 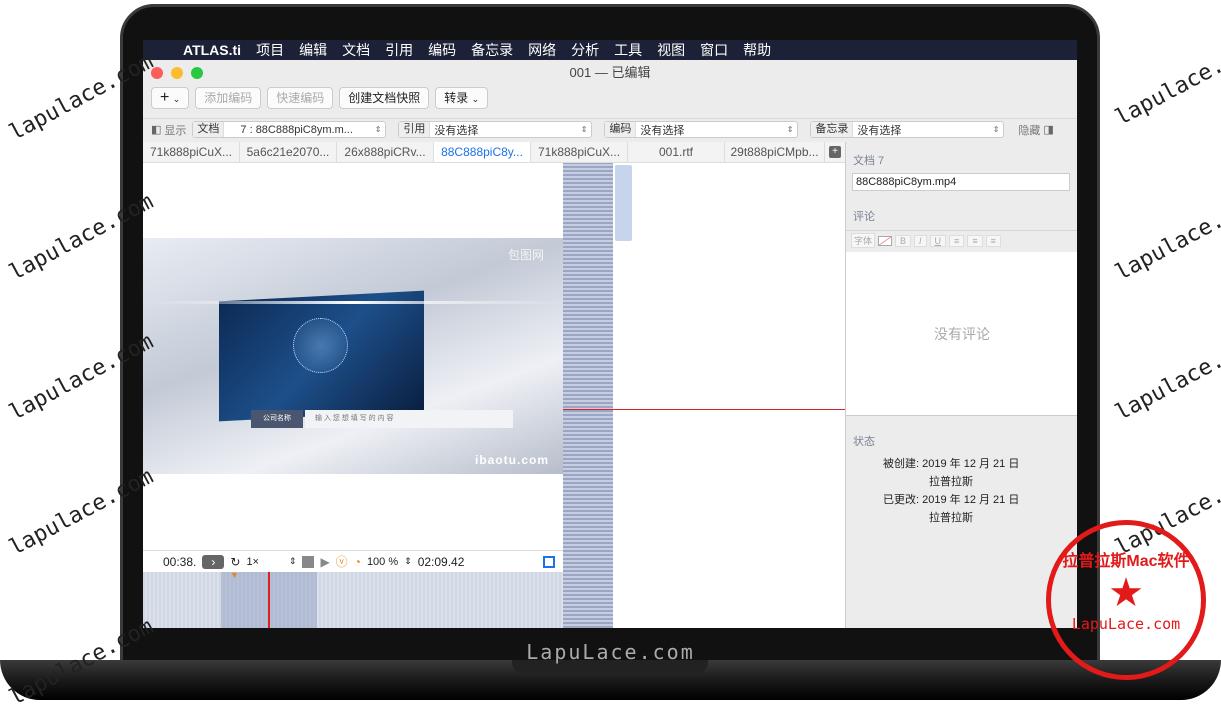 I want to click on code-select: 编码 没有选择 ⇕, so click(x=701, y=129).